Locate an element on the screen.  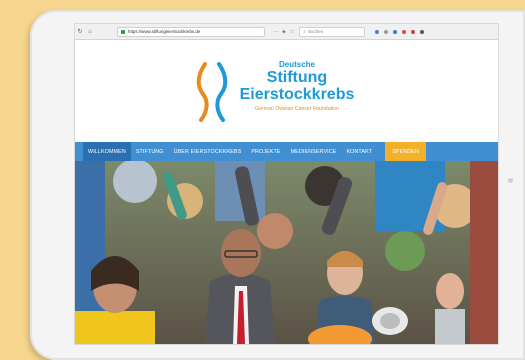
nav-ueber-eierstockkrebs: ÜBER EIERSTOCKKREBS is located at coordinates (208, 151).